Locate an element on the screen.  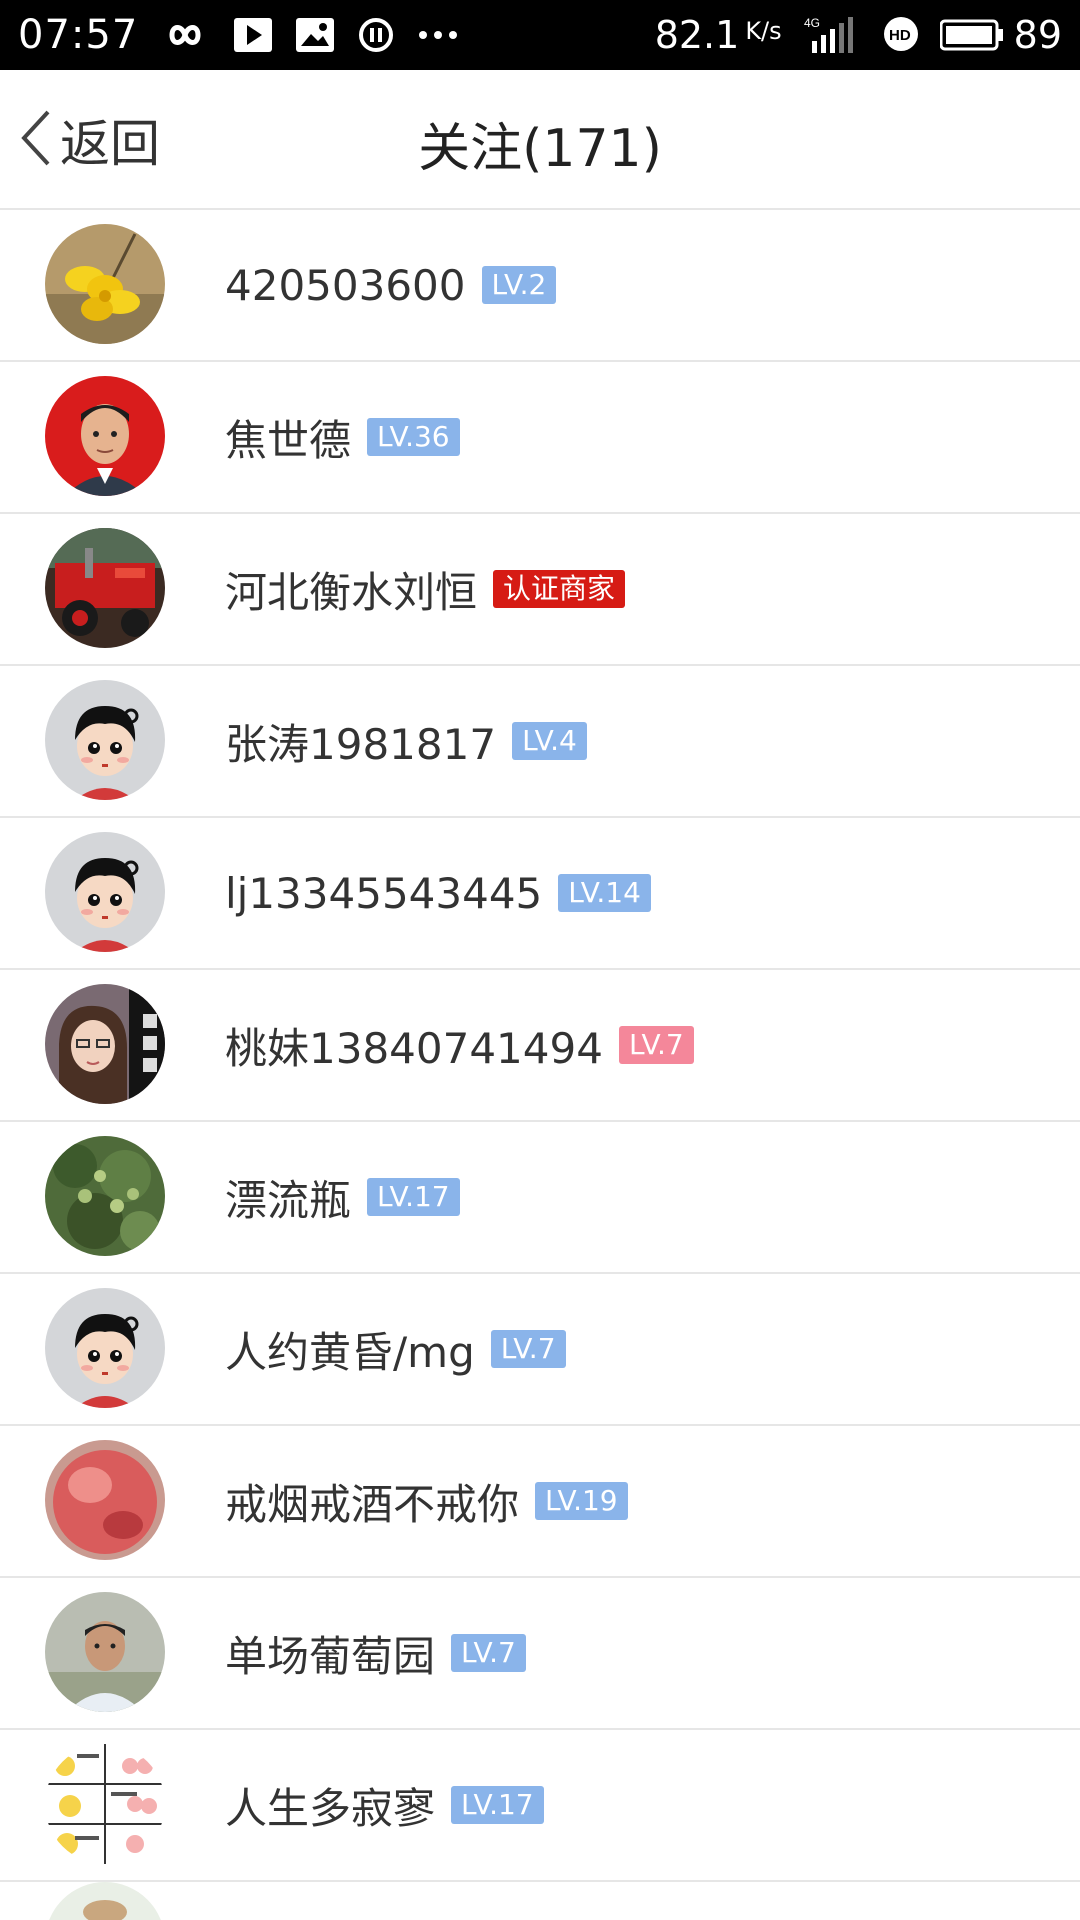
list-item: 漂流瓶 LV.17 is located at coordinates (540, 1198).